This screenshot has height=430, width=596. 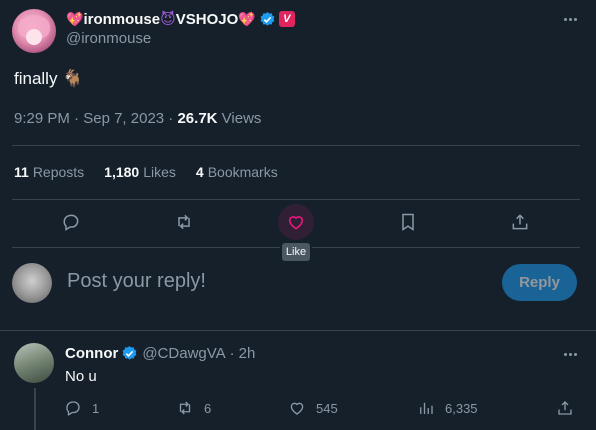 I want to click on reply-submit-button: Reply, so click(x=539, y=282).